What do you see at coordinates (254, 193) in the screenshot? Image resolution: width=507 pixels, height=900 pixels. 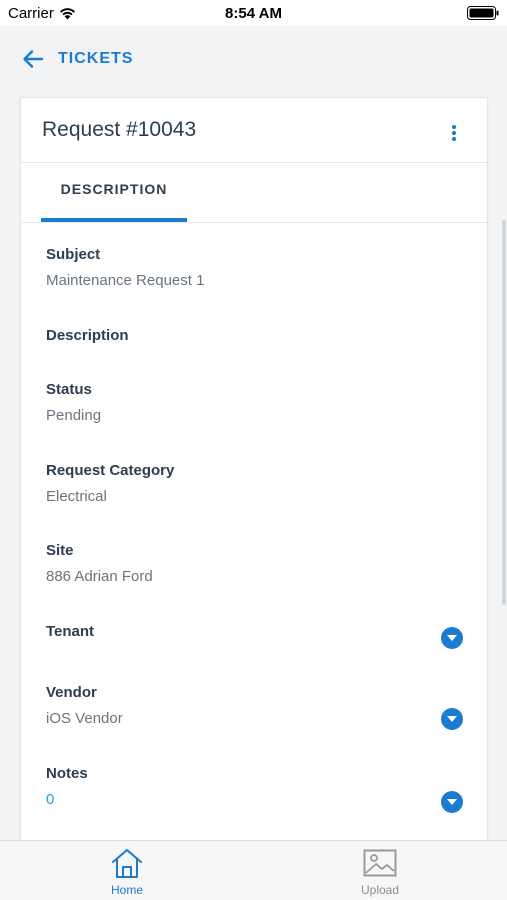 I see `tab-strip: DESCRIPTION` at bounding box center [254, 193].